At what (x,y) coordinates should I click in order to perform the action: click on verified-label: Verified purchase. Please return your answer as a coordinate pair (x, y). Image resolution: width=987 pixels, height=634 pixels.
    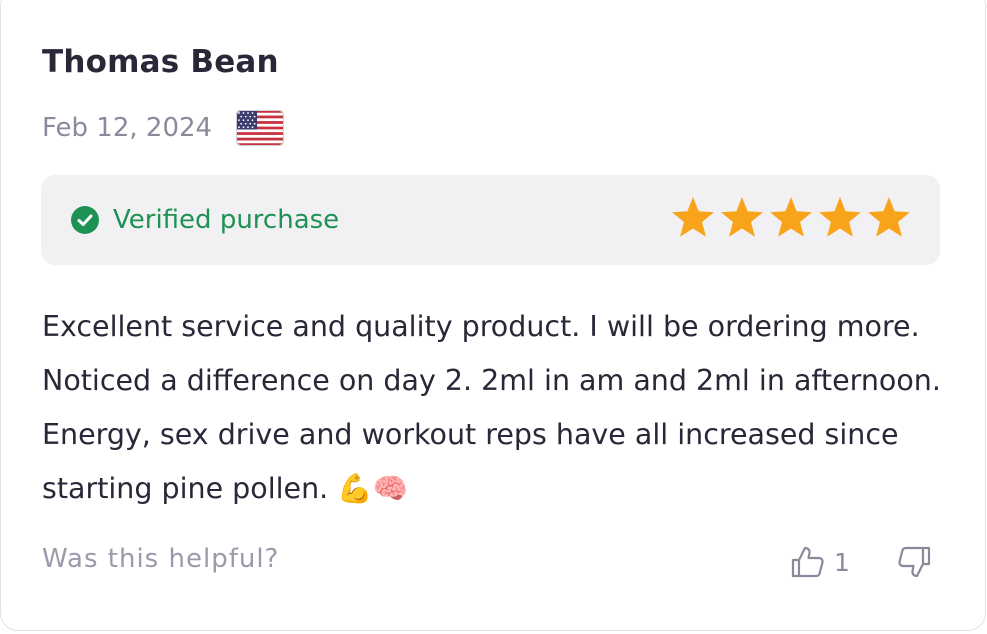
    Looking at the image, I should click on (226, 220).